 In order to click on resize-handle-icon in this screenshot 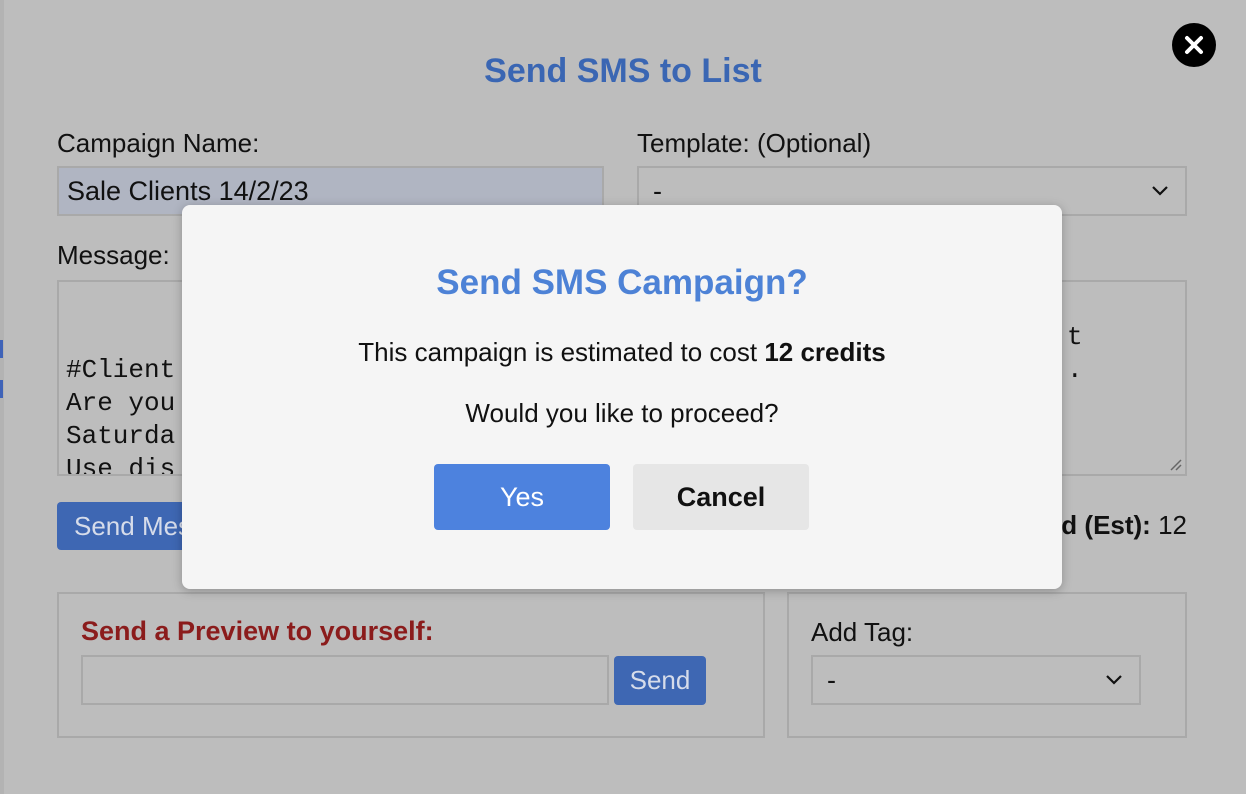, I will do `click(1175, 464)`.